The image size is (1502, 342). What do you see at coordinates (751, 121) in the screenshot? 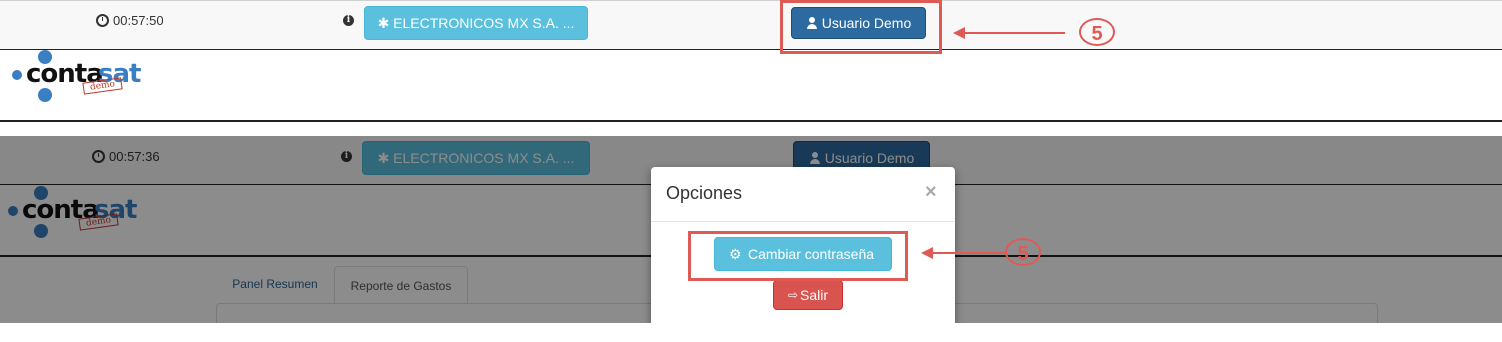
I see `divider` at bounding box center [751, 121].